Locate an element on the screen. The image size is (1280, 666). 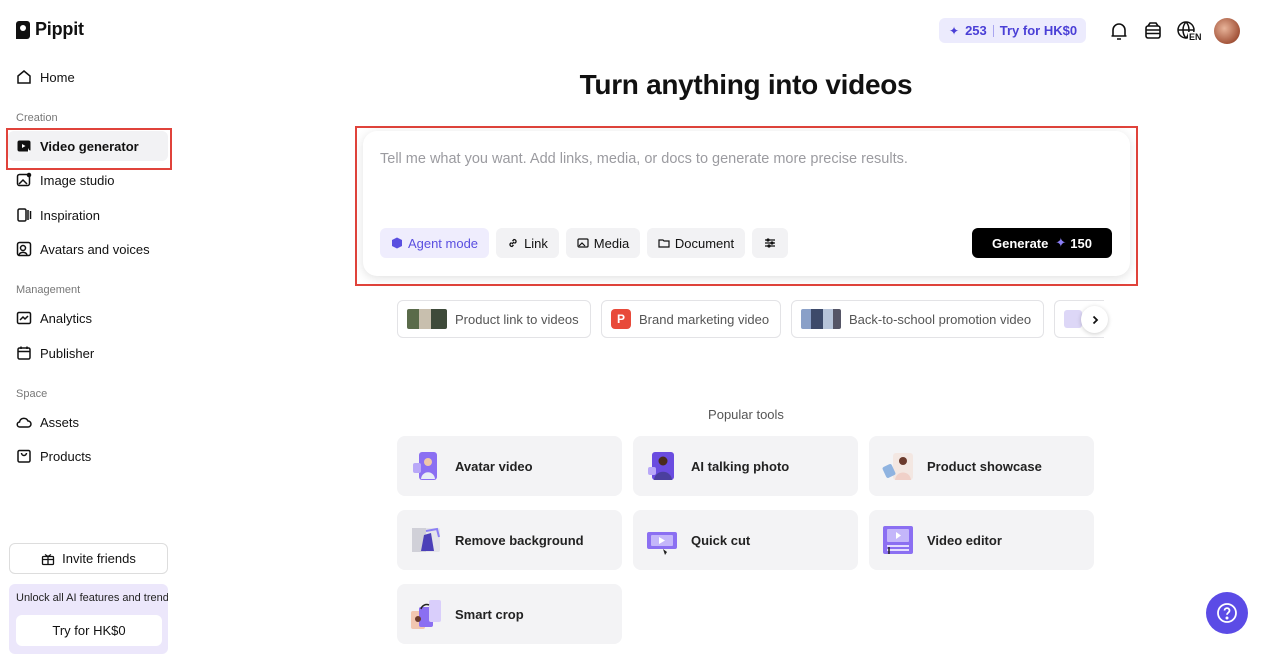
sidebar-item-inspiration: Inspiration is located at coordinates (88, 215).